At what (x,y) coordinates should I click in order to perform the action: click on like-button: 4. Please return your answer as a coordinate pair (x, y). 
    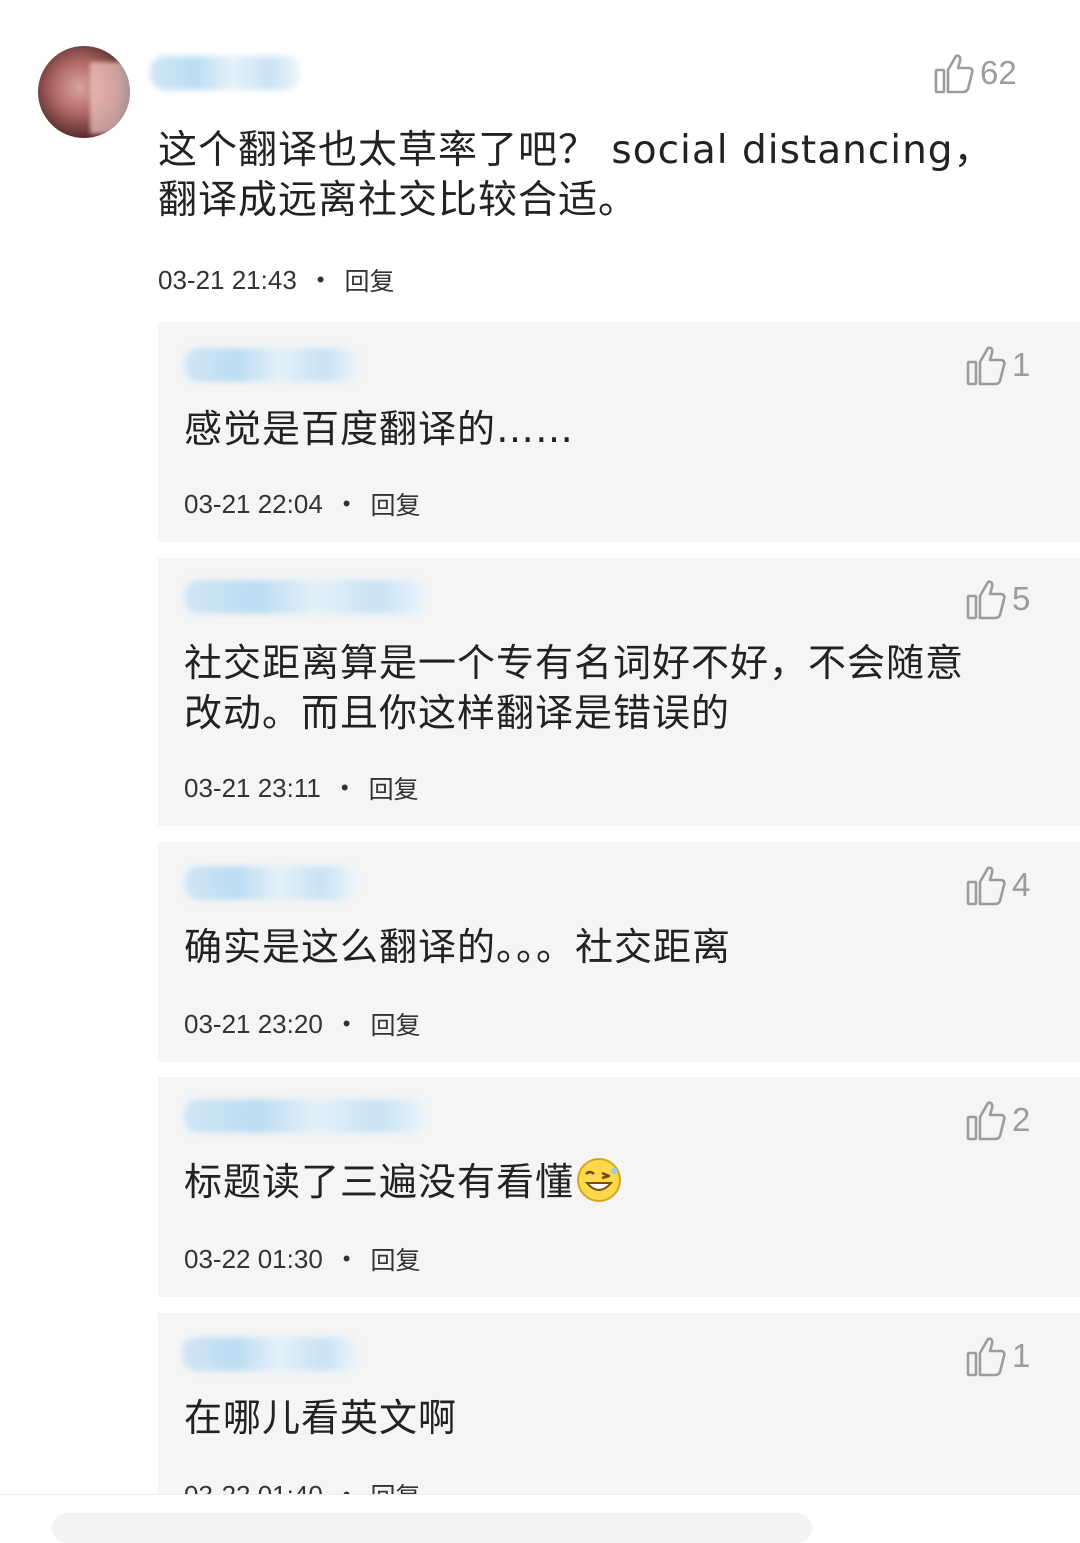
    Looking at the image, I should click on (998, 885).